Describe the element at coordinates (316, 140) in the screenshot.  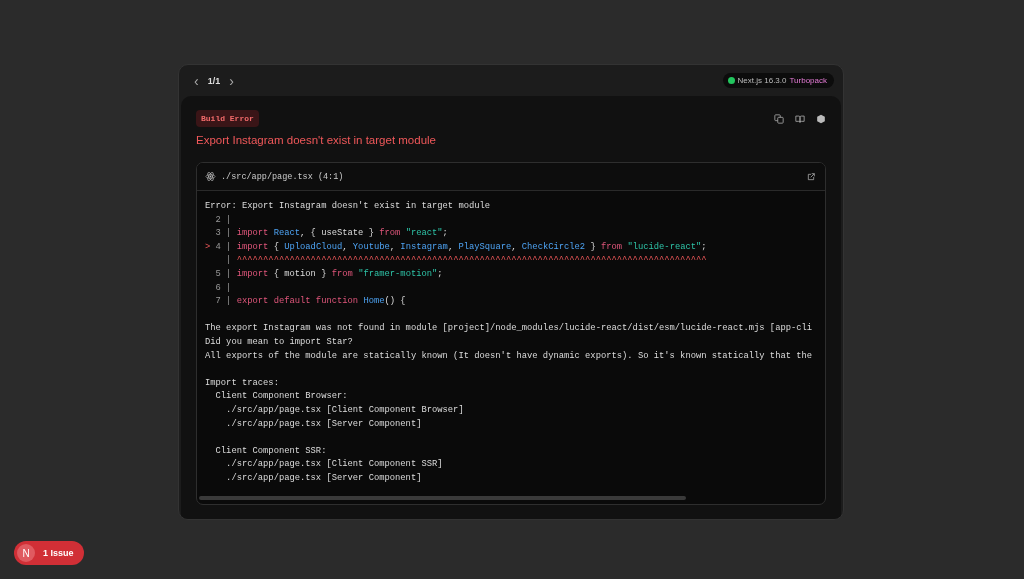
I see `error-title: Export Instagram doesn't exist in target module` at that location.